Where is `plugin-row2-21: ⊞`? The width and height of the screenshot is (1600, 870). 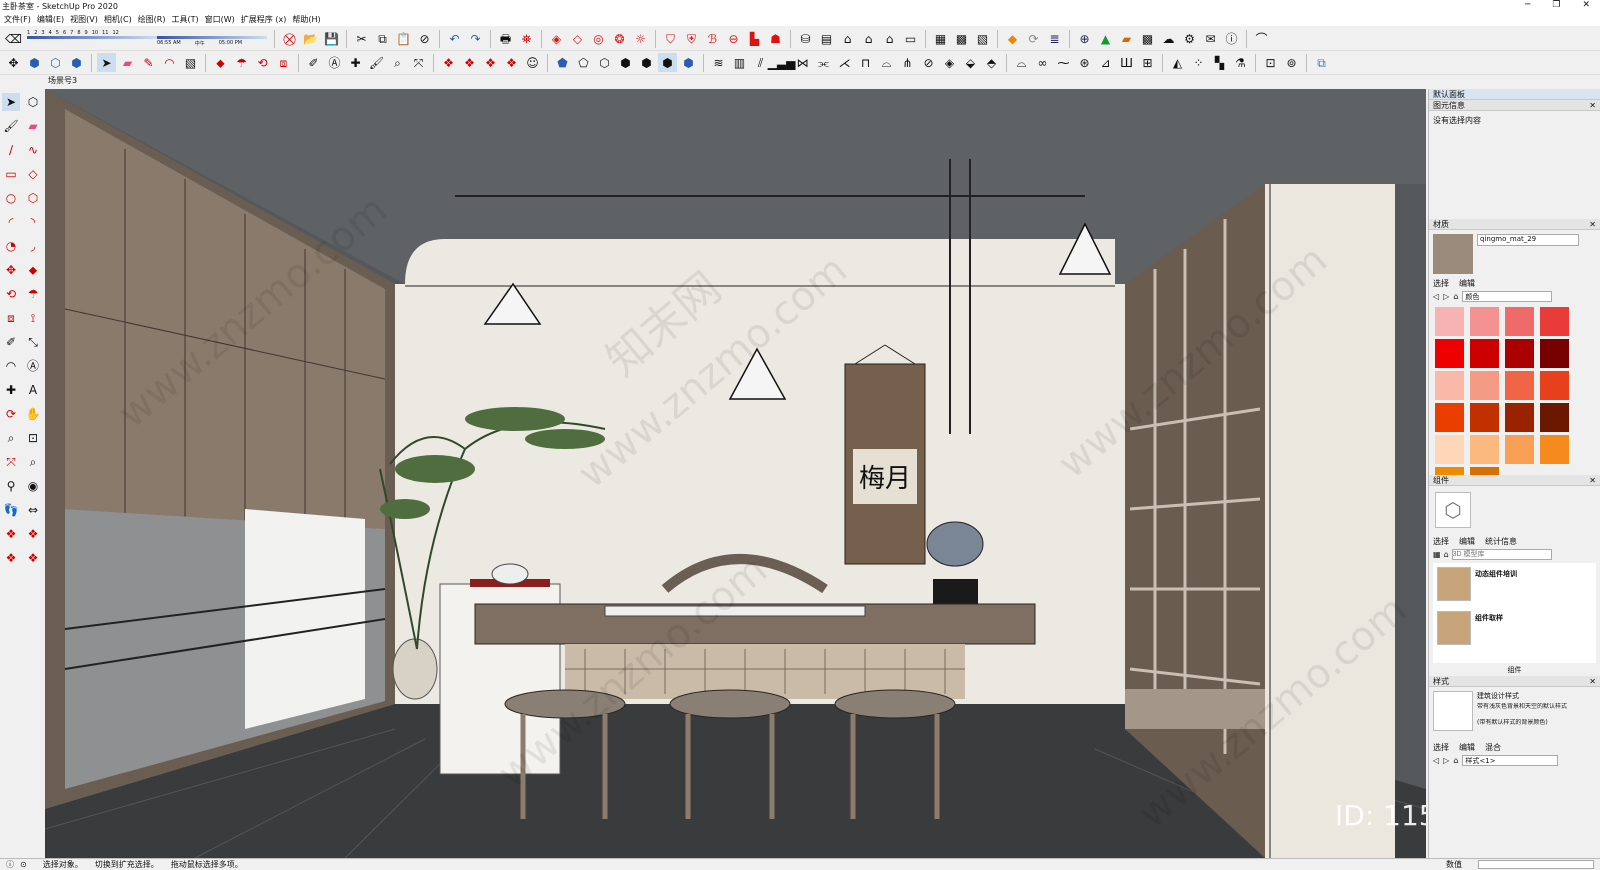
plugin-row2-21: ⊞ is located at coordinates (1147, 62).